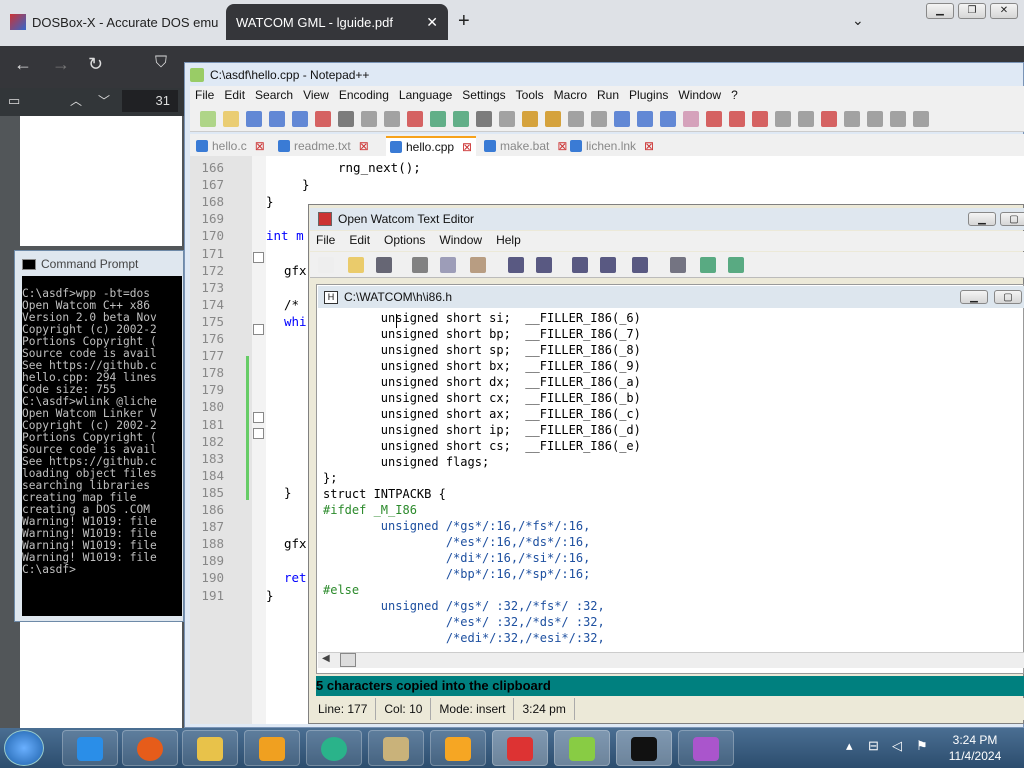  I want to click on taskbar-scratch, so click(458, 748).